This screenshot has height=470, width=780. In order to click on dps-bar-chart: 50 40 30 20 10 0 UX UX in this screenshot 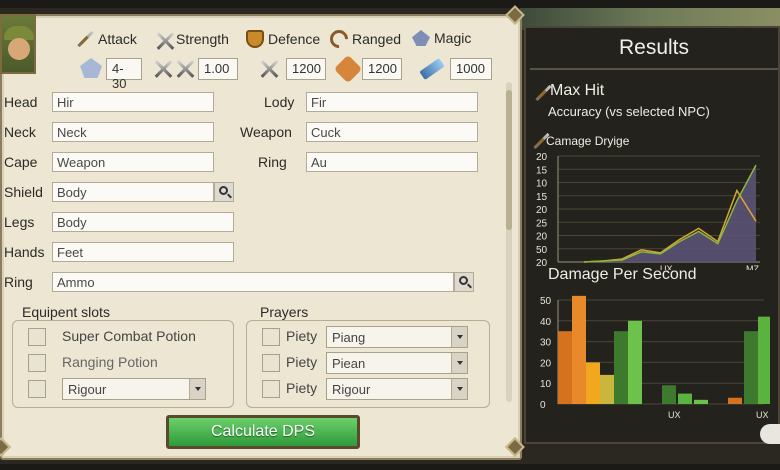, I will do `click(655, 357)`.